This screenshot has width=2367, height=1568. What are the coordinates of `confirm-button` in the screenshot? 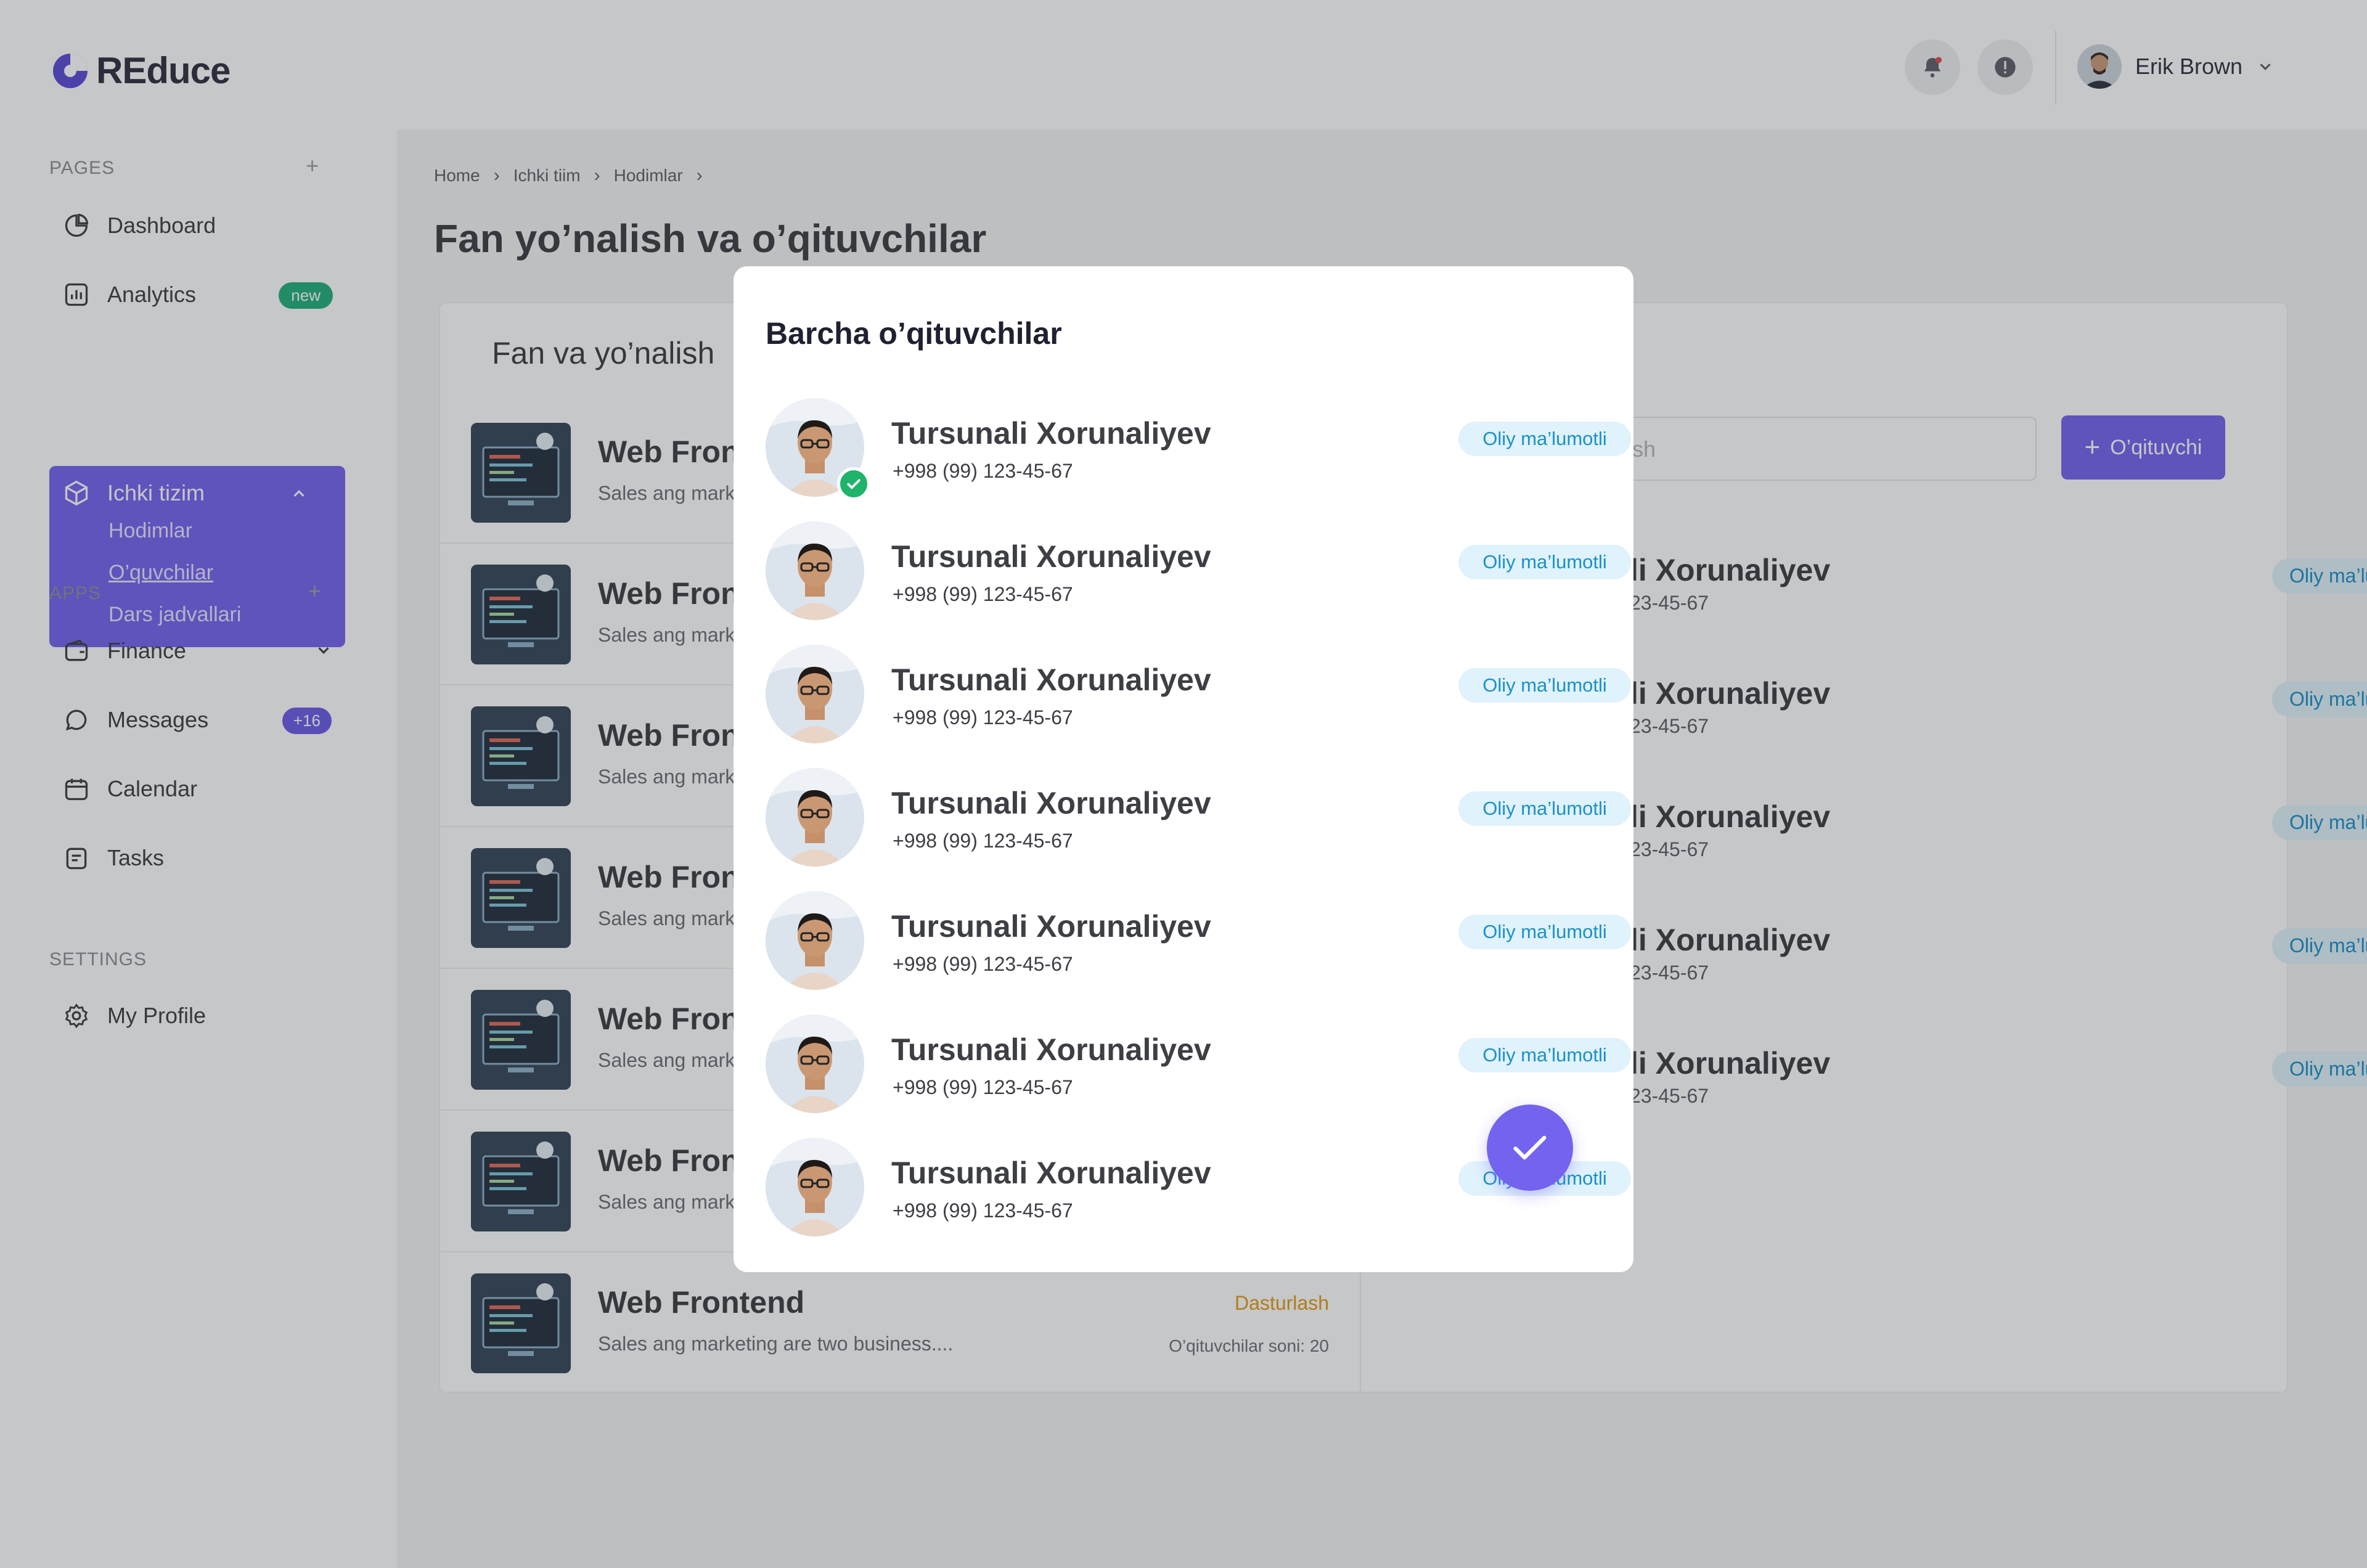 It's located at (1530, 1148).